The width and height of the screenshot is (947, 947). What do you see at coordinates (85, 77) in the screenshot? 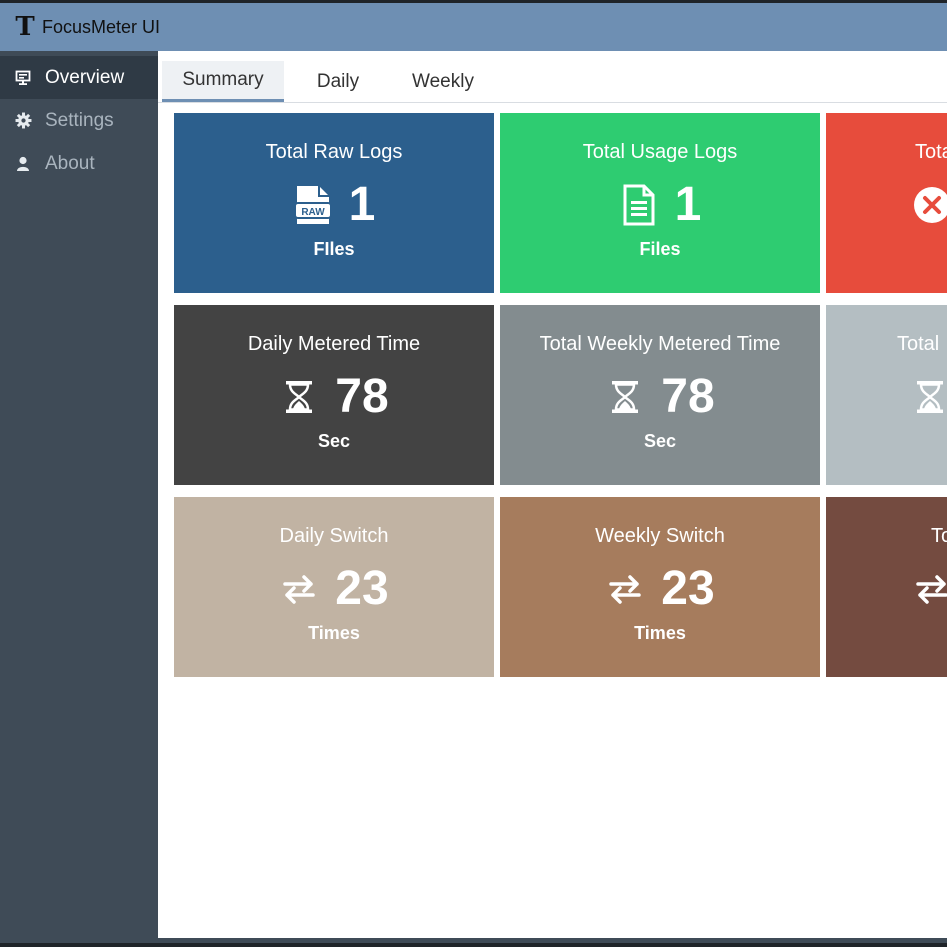
I see `sidebar-item-label: Overview` at bounding box center [85, 77].